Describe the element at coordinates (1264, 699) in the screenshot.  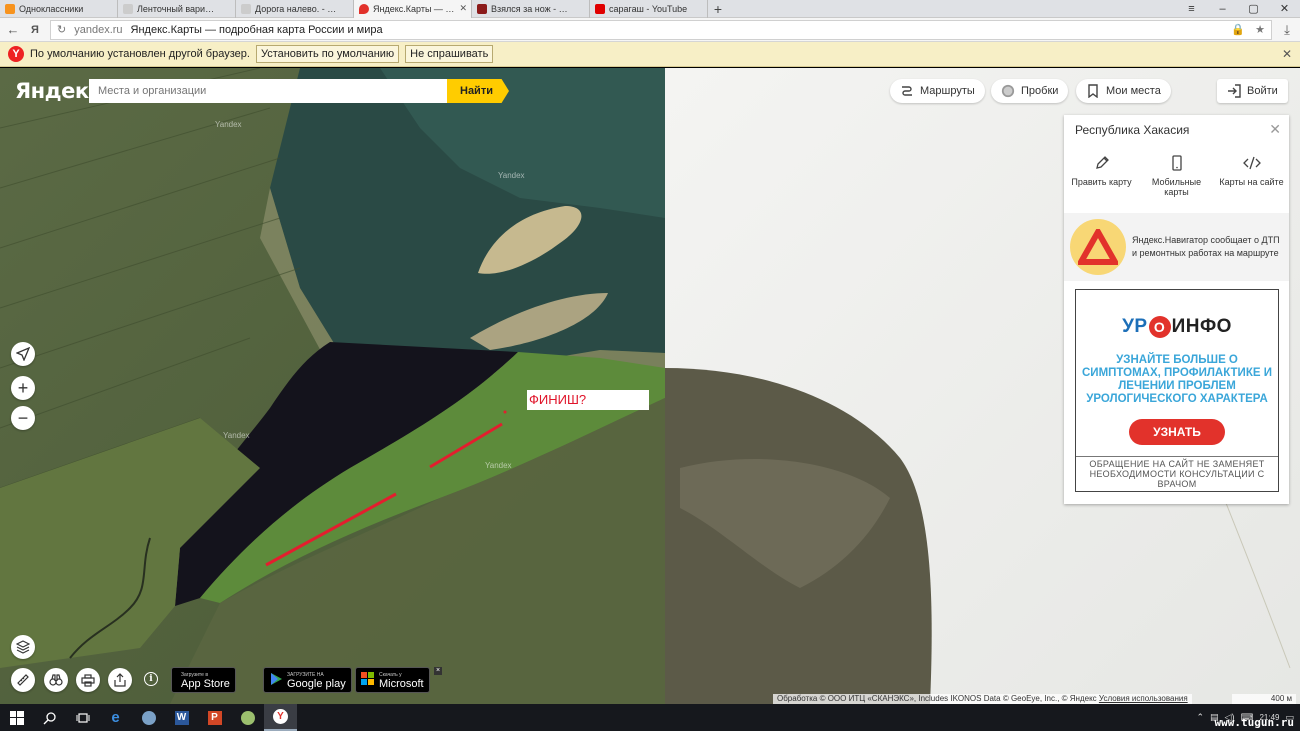
I see `scale-bar: 400 м` at that location.